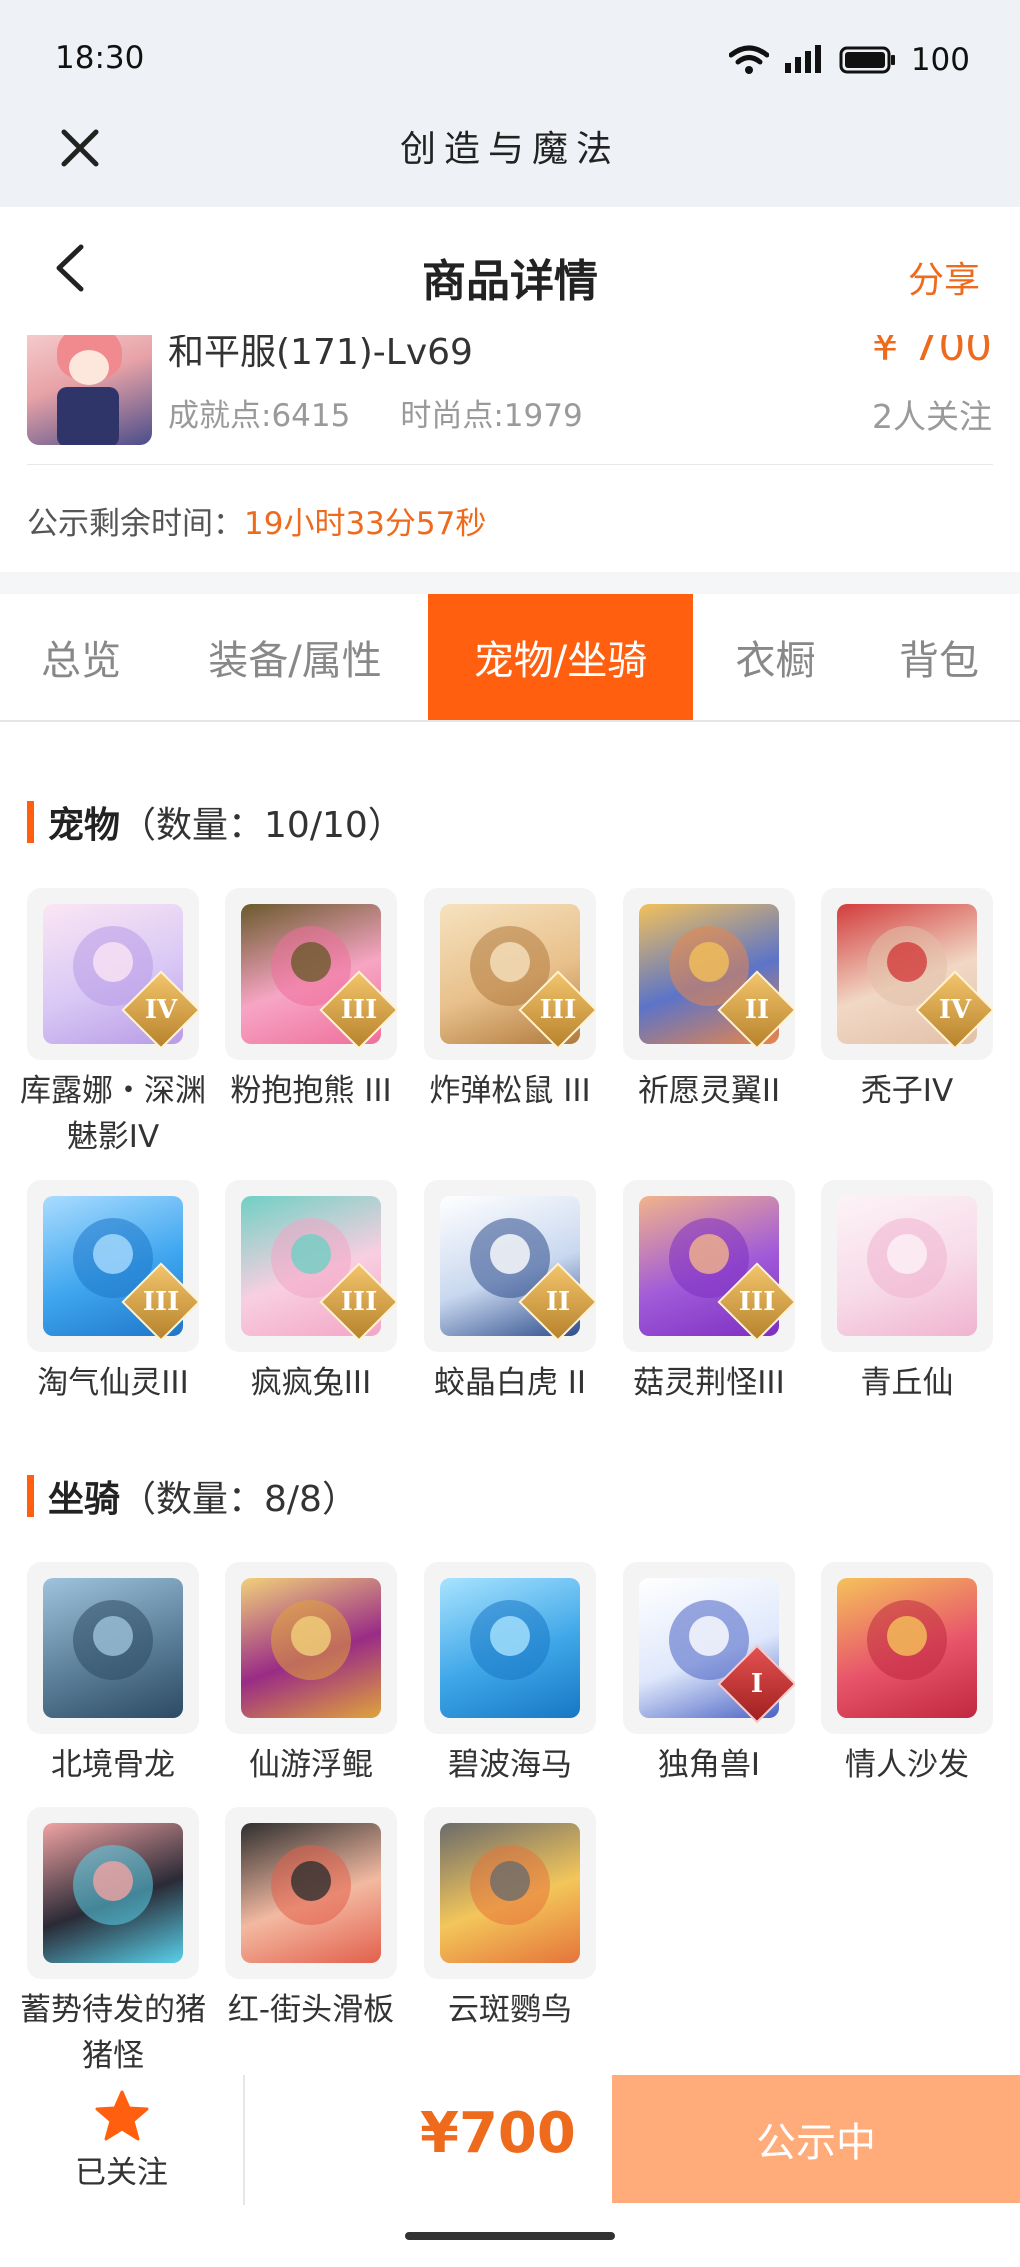 The width and height of the screenshot is (1020, 2267). What do you see at coordinates (311, 2010) in the screenshot?
I see `mounts-item-label: 红-街头滑板` at bounding box center [311, 2010].